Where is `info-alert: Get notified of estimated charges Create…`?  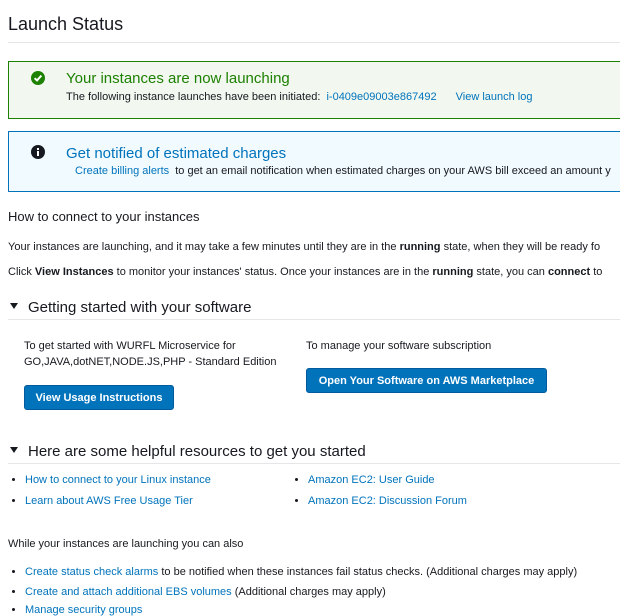
info-alert: Get notified of estimated charges Create… is located at coordinates (314, 161).